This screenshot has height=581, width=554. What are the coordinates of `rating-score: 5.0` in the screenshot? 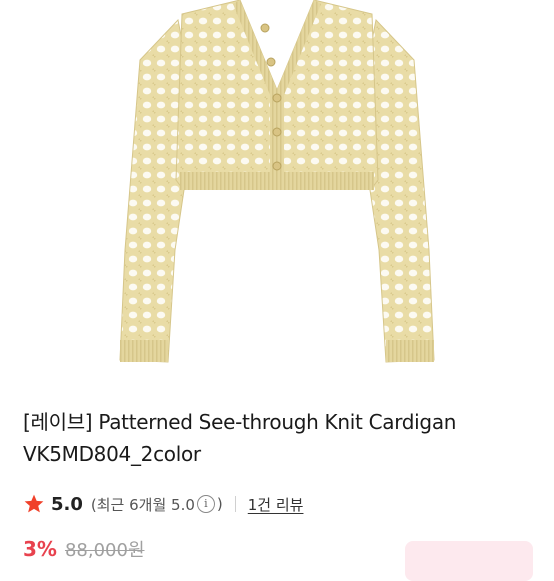 It's located at (67, 504).